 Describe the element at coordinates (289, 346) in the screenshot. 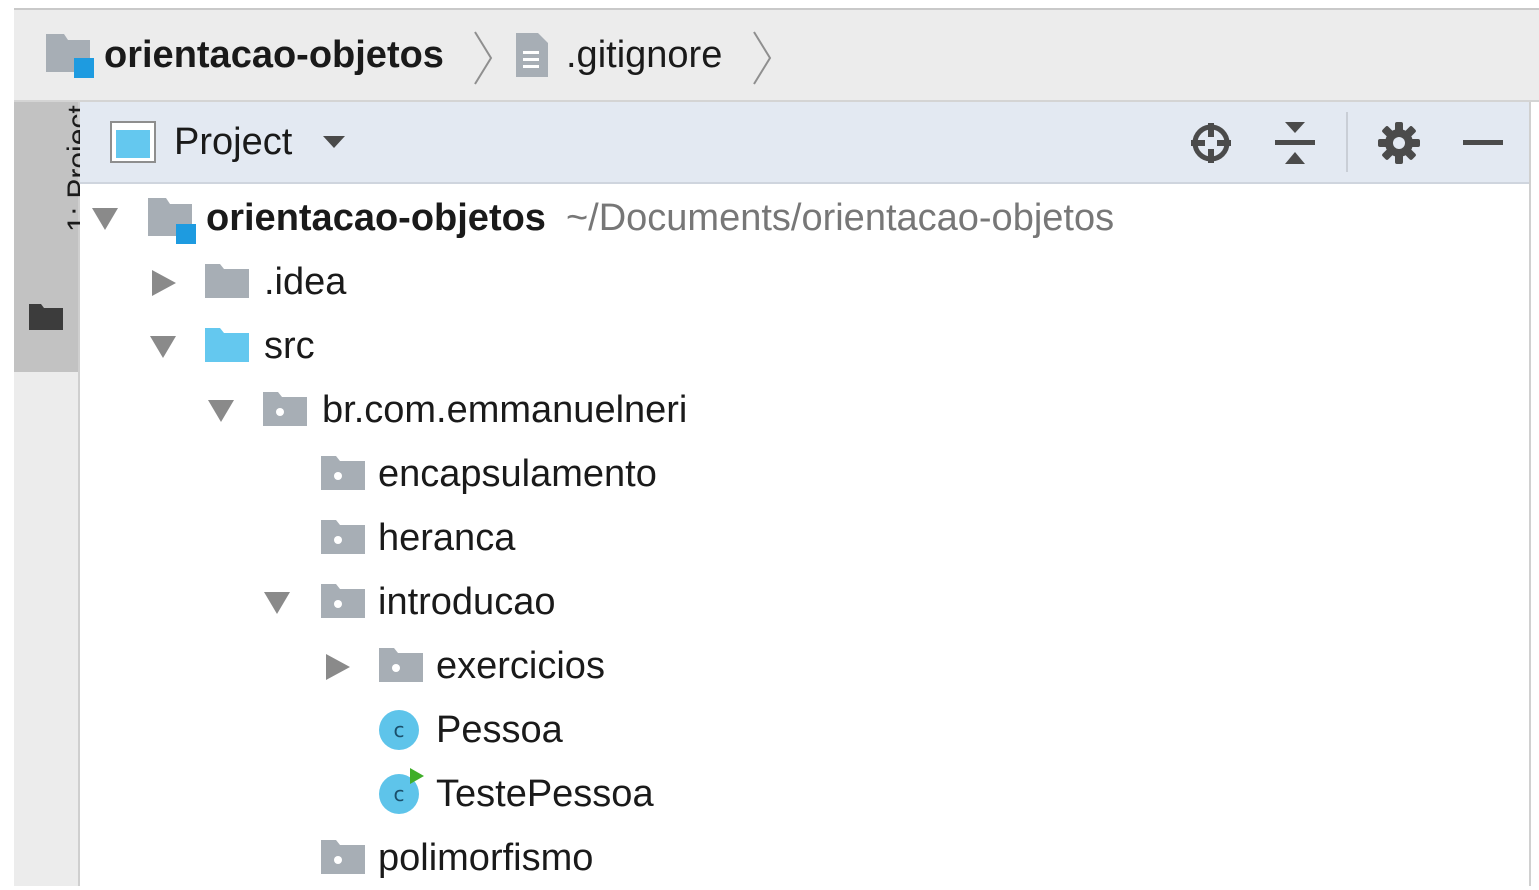

I see `tree-node-label: src` at that location.